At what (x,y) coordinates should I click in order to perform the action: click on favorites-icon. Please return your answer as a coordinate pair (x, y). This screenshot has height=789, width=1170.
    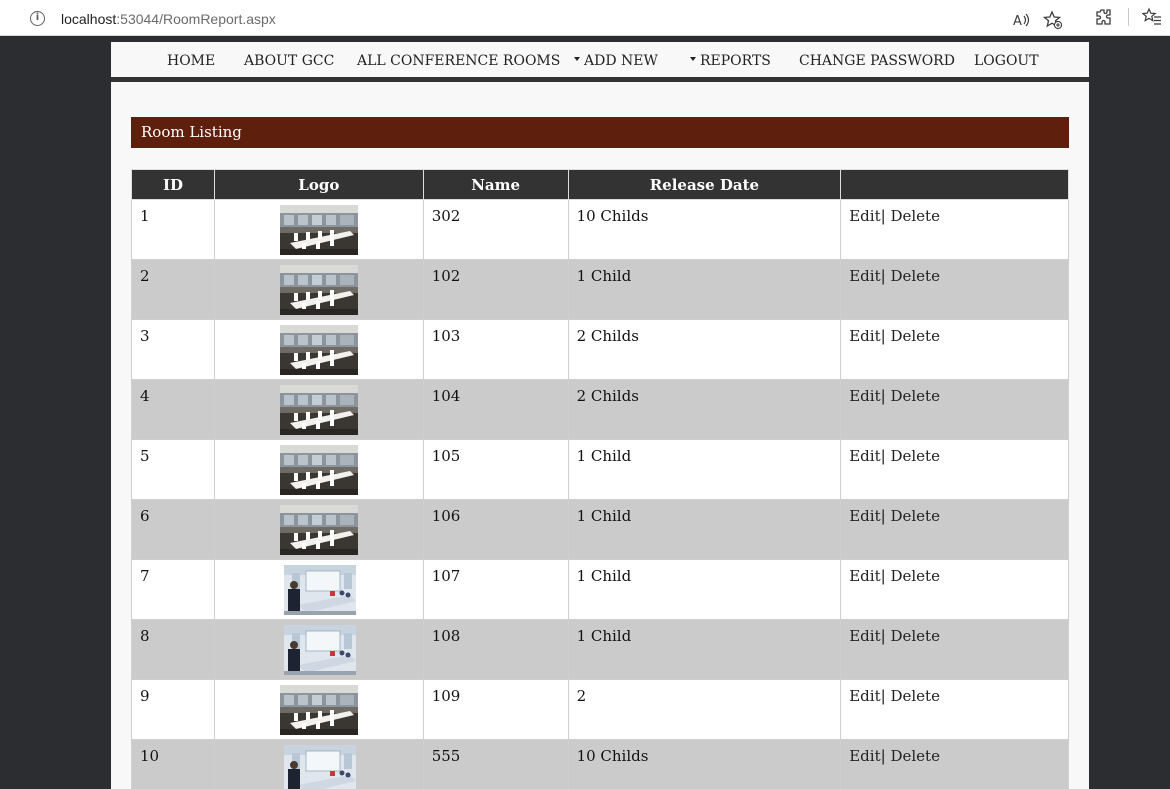
    Looking at the image, I should click on (1152, 17).